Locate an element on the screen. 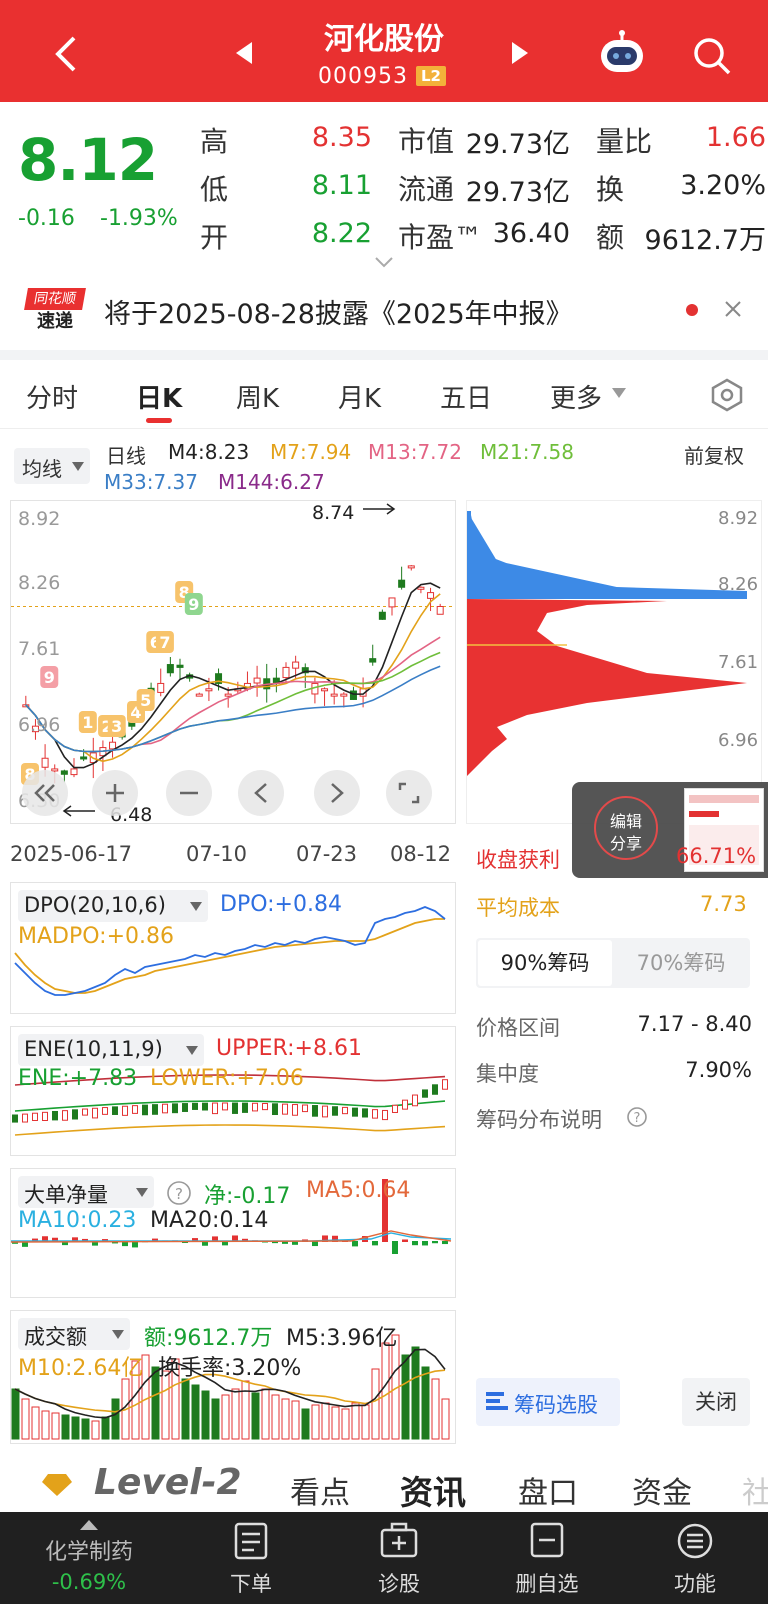 The width and height of the screenshot is (768, 1604). chip-select-stock-button: 筹码选股 is located at coordinates (548, 1402).